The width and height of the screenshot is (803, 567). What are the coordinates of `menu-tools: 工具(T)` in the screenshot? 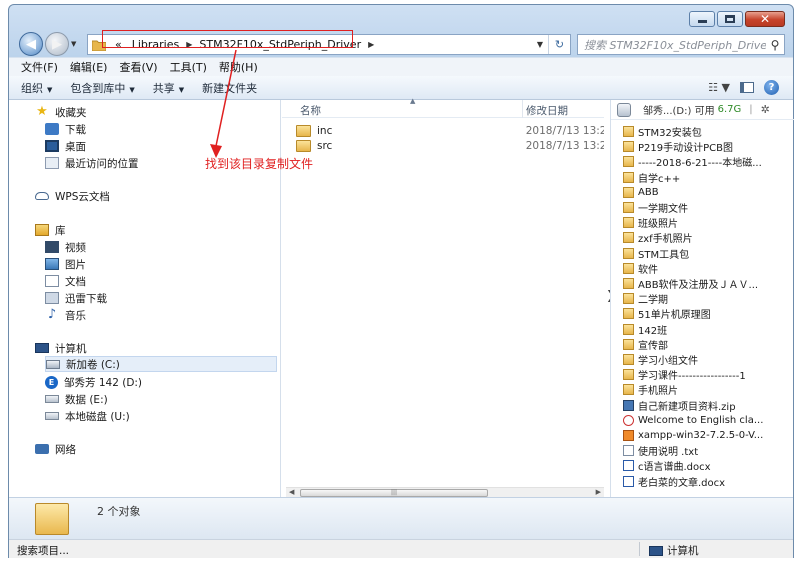 It's located at (188, 67).